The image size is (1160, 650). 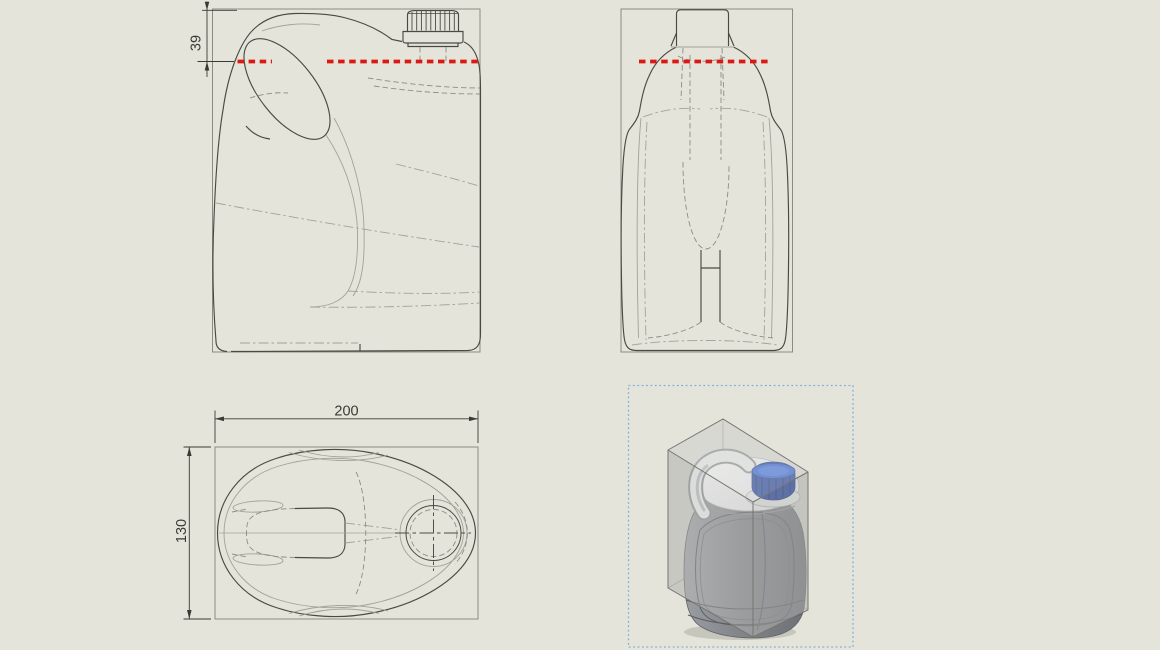 What do you see at coordinates (182, 531) in the screenshot?
I see `dim130-value: 130` at bounding box center [182, 531].